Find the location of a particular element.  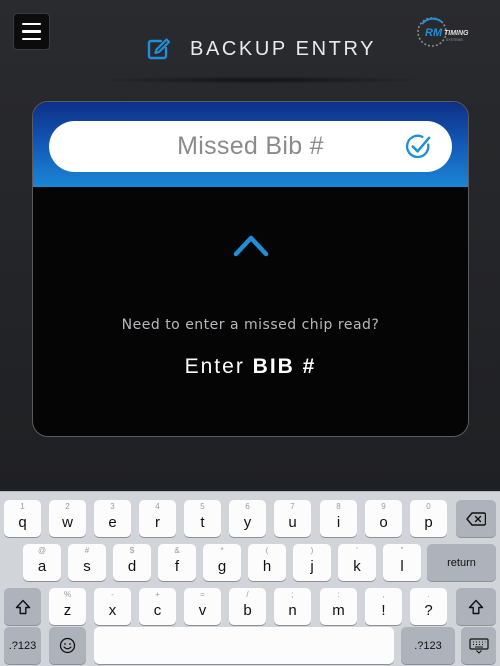

key-char: j is located at coordinates (312, 566).